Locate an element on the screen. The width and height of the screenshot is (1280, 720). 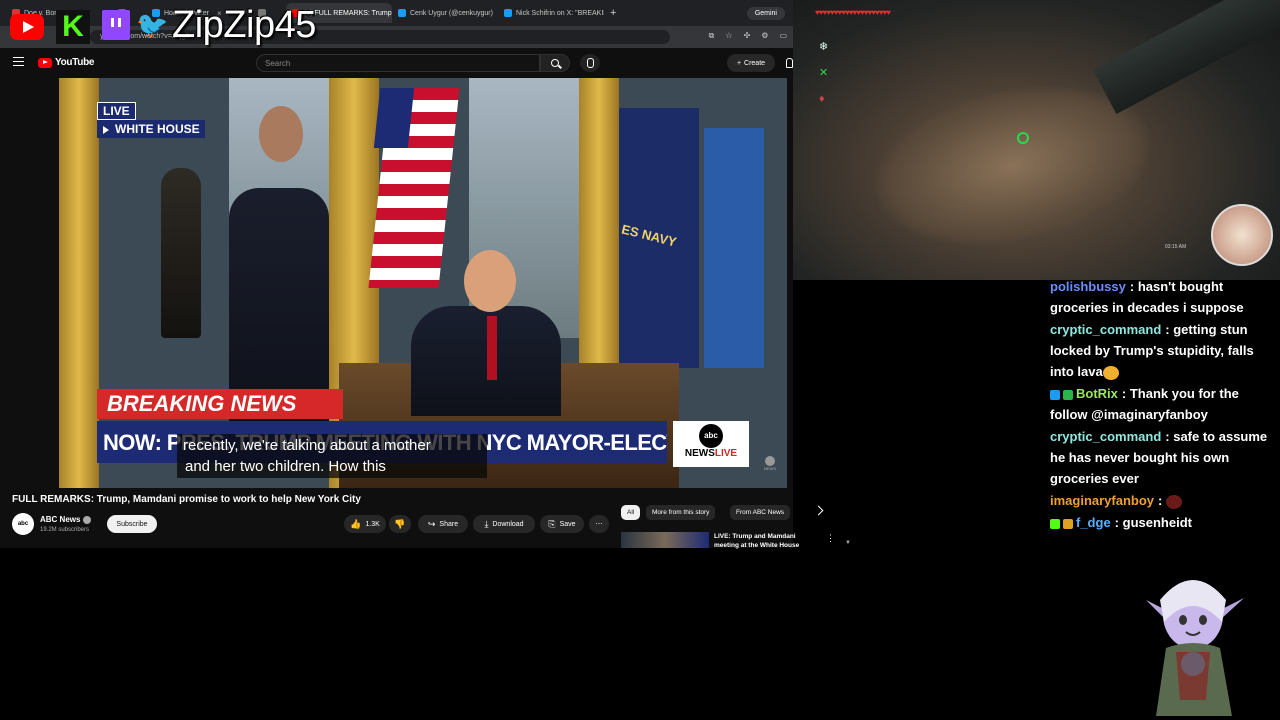
channel-name: ABC News is located at coordinates (66, 519).